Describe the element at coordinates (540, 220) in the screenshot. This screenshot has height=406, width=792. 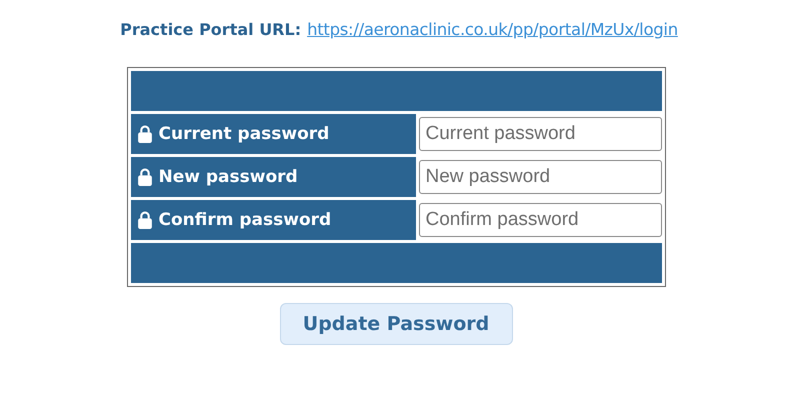
I see `password-field: Confirm password` at that location.